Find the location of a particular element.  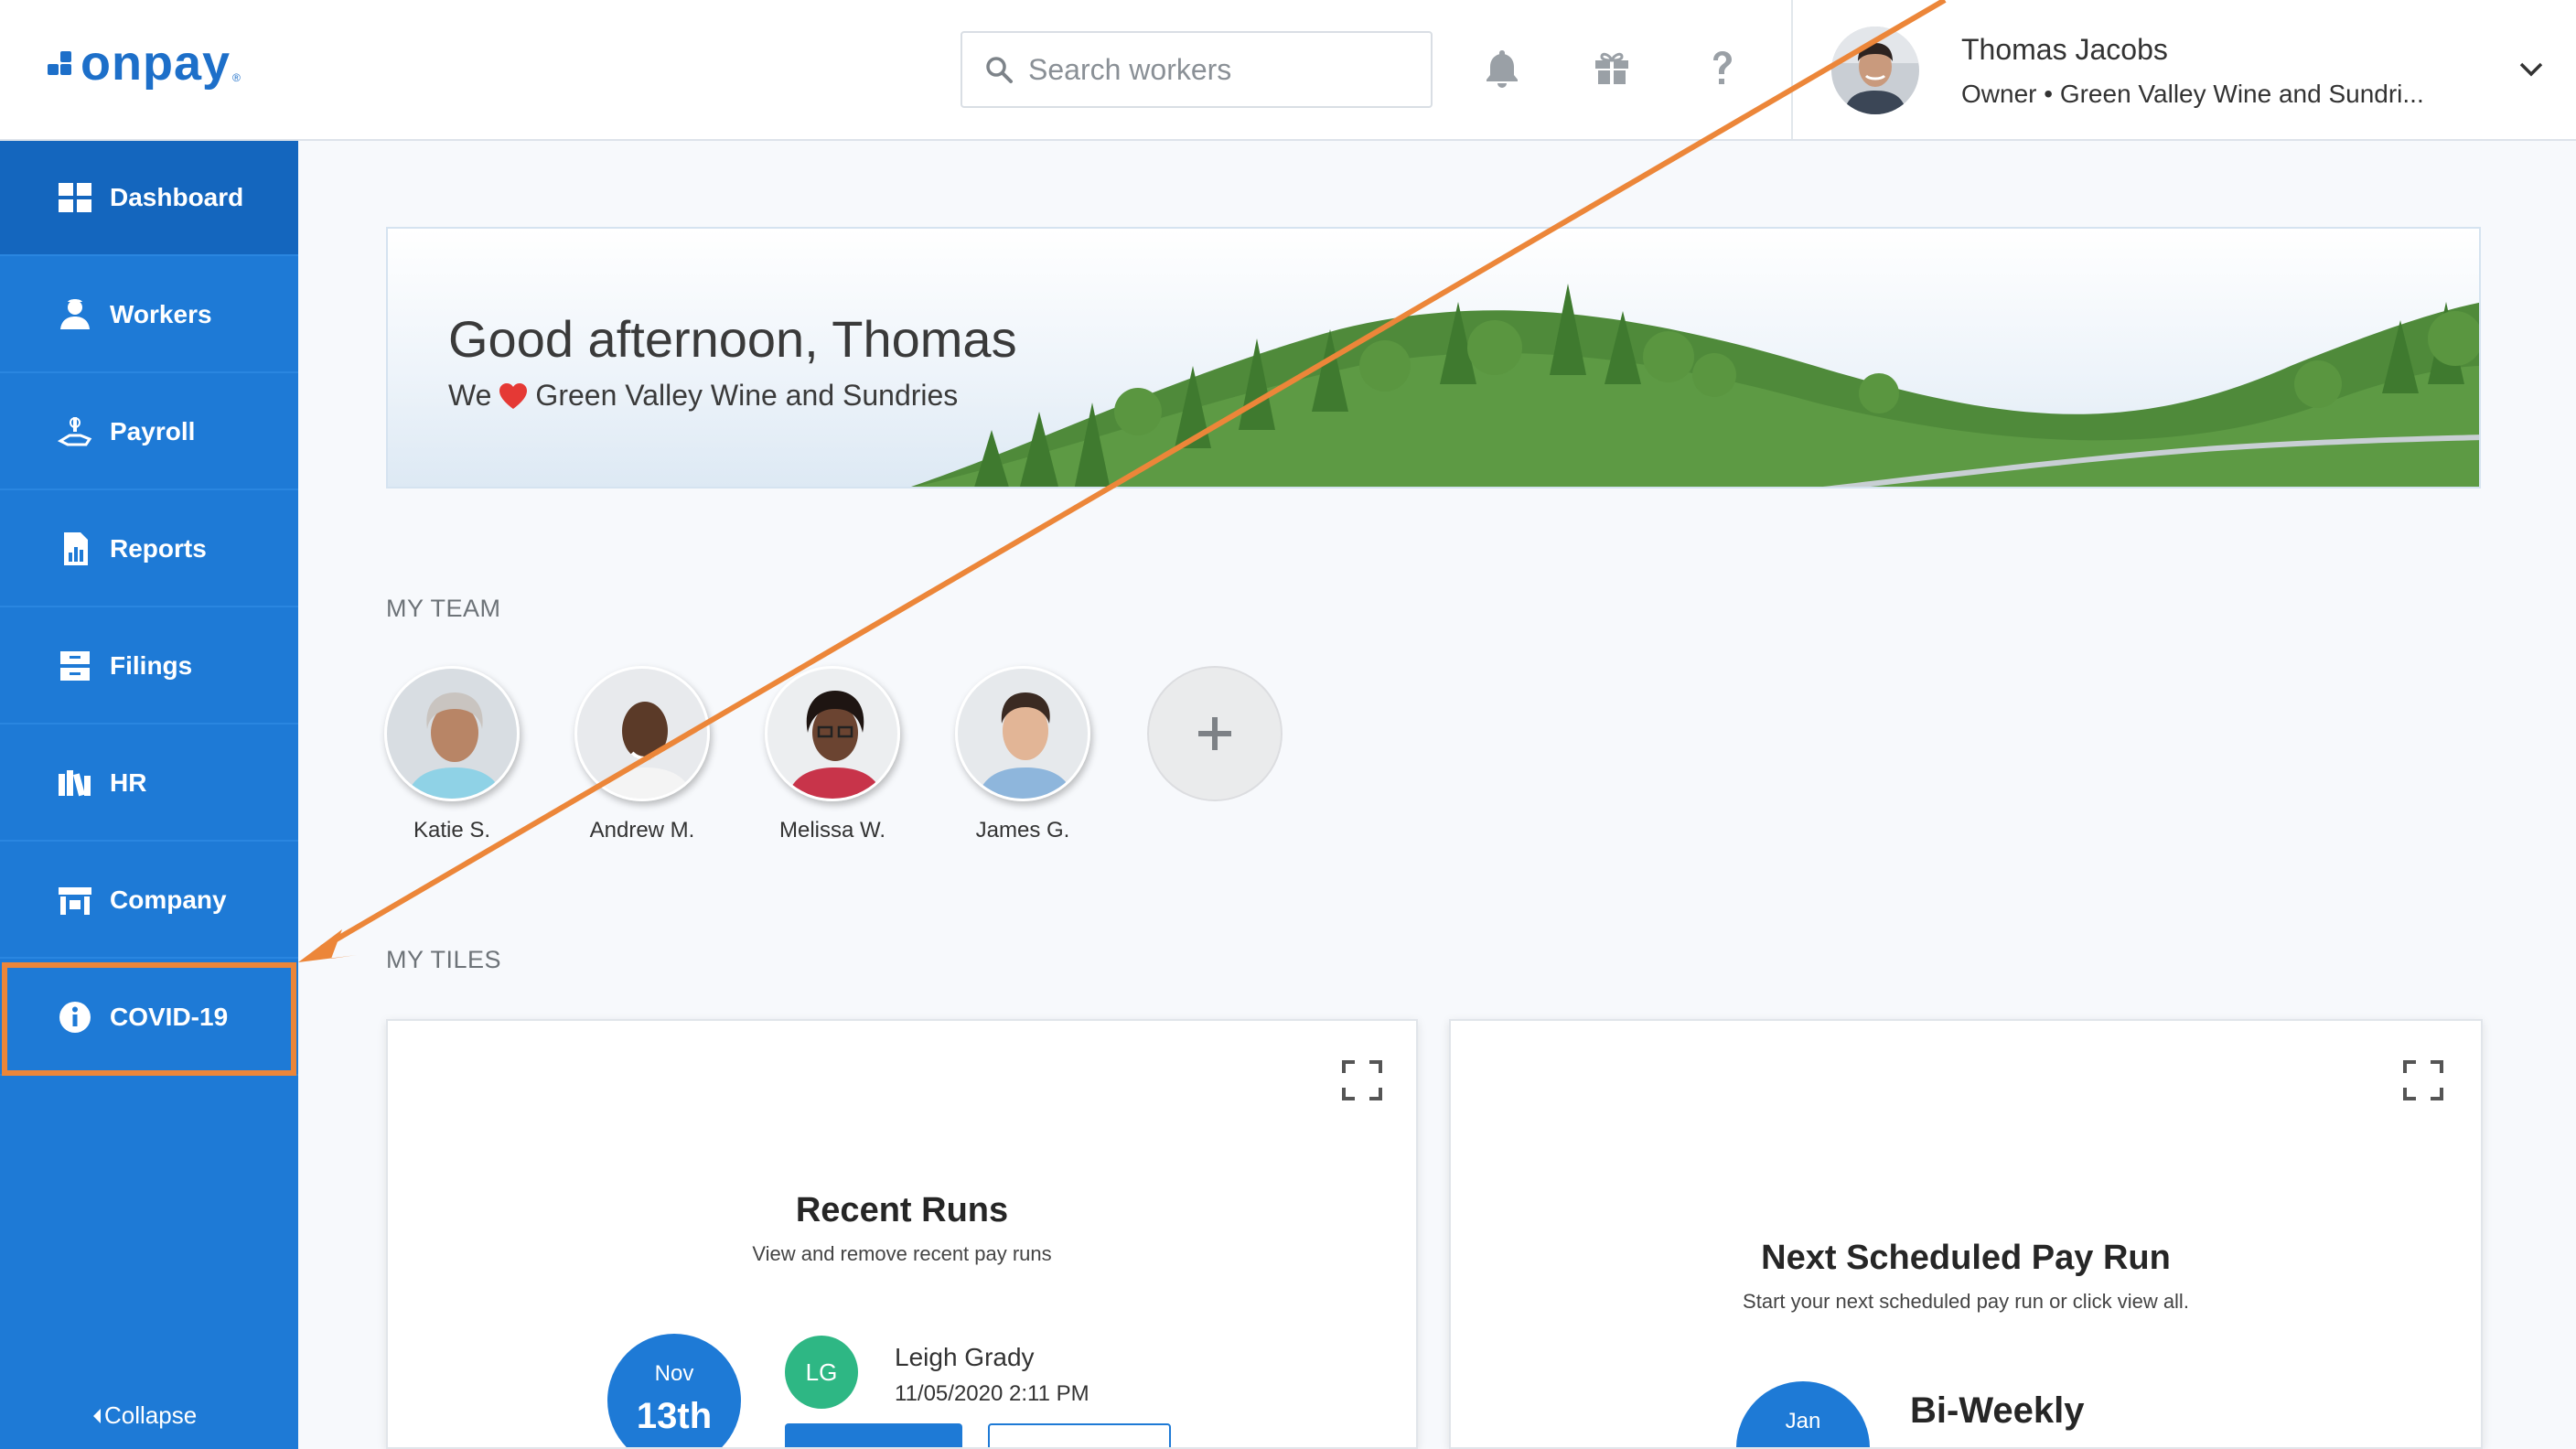

sidebar-item-filings: Filings is located at coordinates (149, 667).